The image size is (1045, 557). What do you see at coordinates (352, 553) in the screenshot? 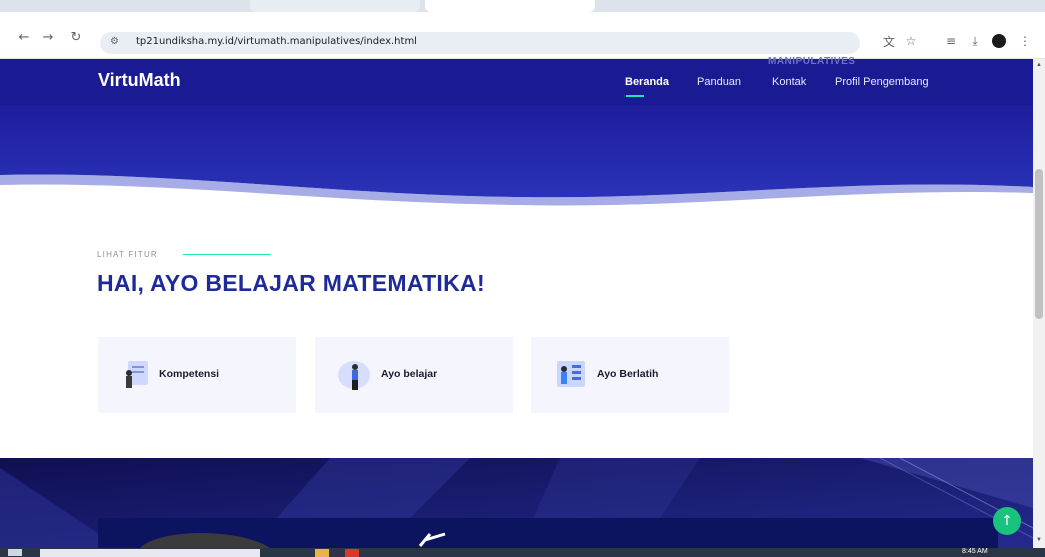
I see `app-icon` at bounding box center [352, 553].